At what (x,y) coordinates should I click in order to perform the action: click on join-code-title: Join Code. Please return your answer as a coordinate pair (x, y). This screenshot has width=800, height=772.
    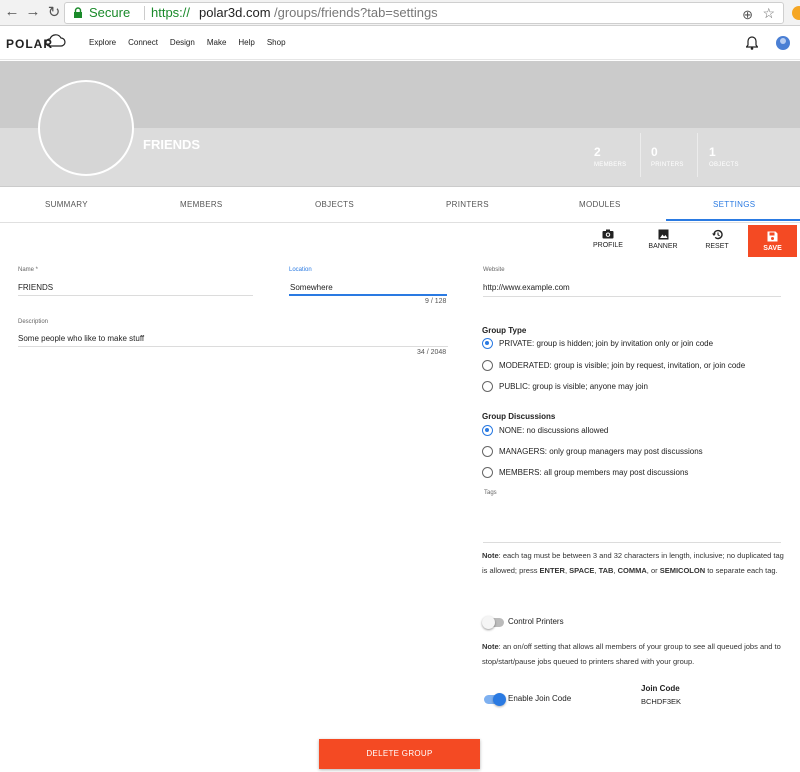
    Looking at the image, I should click on (660, 688).